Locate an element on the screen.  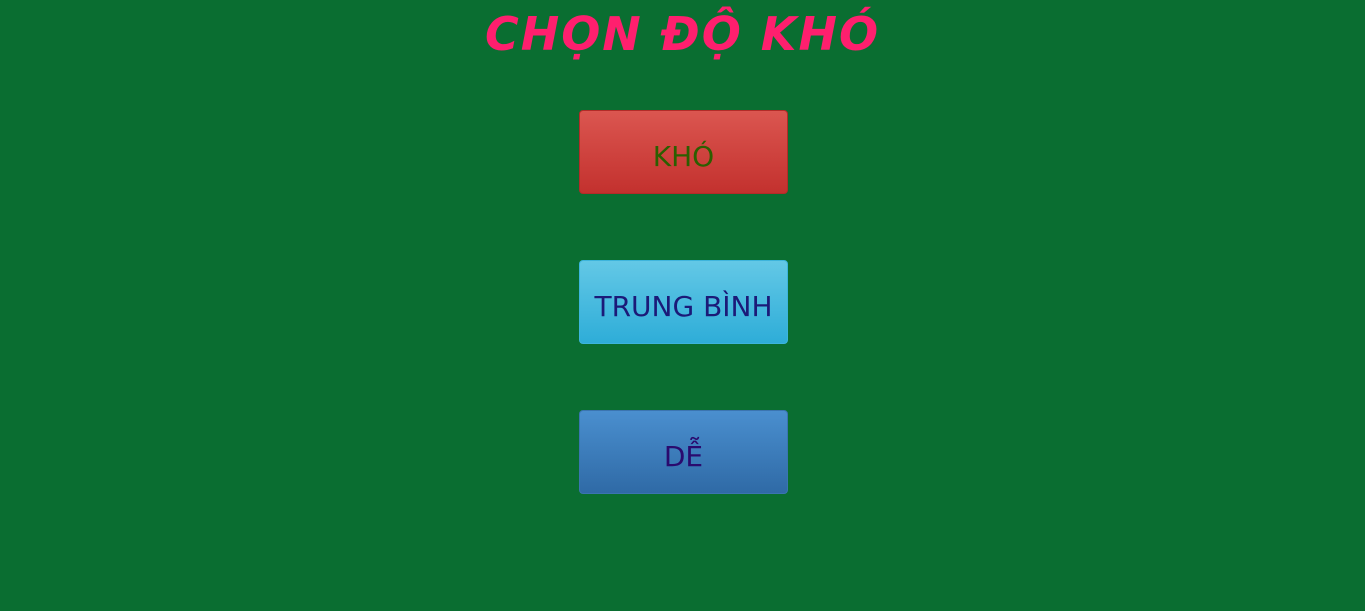
hard-difficulty-button: KHÓ is located at coordinates (683, 152).